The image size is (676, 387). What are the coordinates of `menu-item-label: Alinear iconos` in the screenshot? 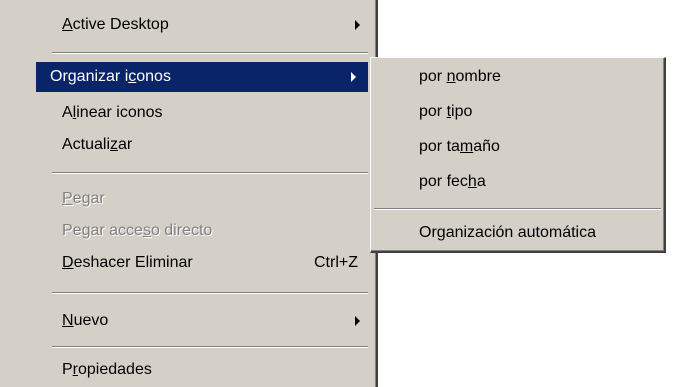 It's located at (112, 112).